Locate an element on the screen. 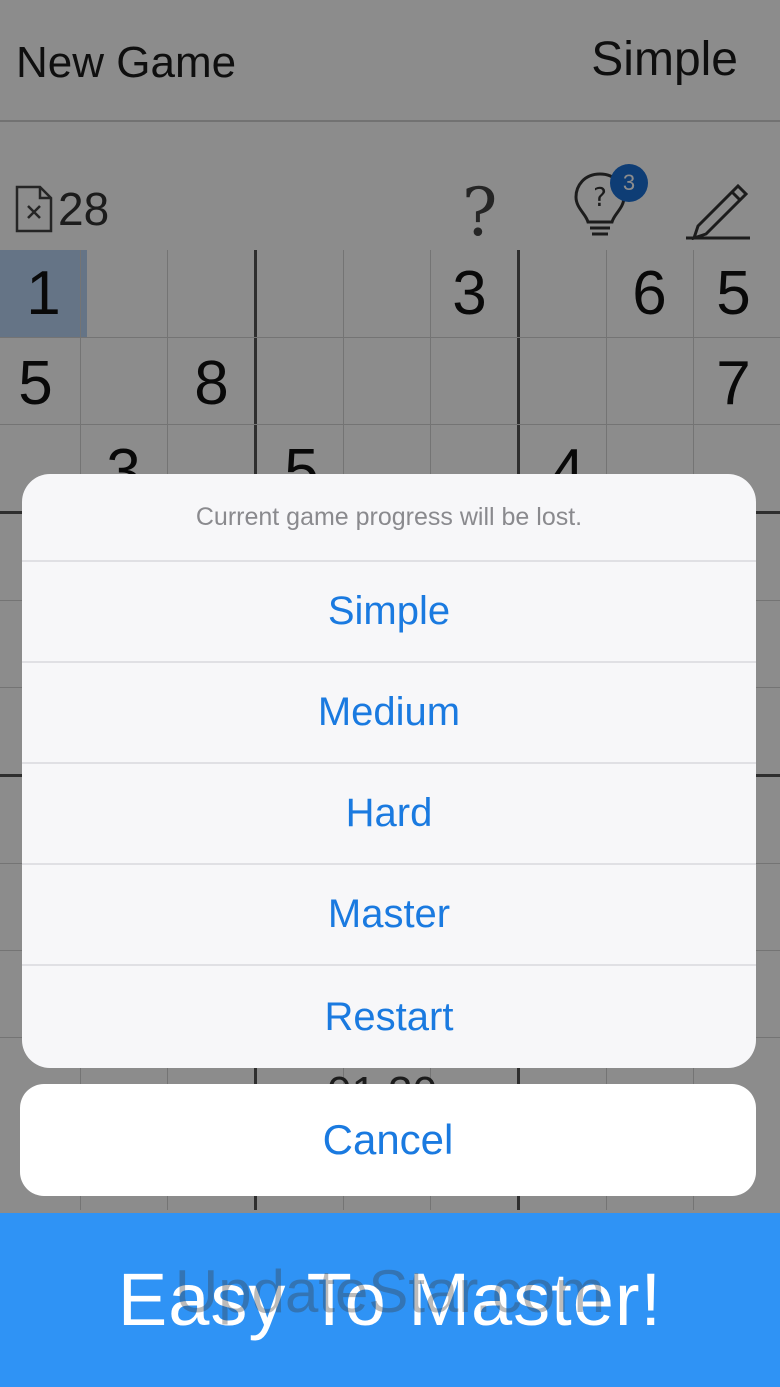  option-medium-button: Medium is located at coordinates (389, 713).